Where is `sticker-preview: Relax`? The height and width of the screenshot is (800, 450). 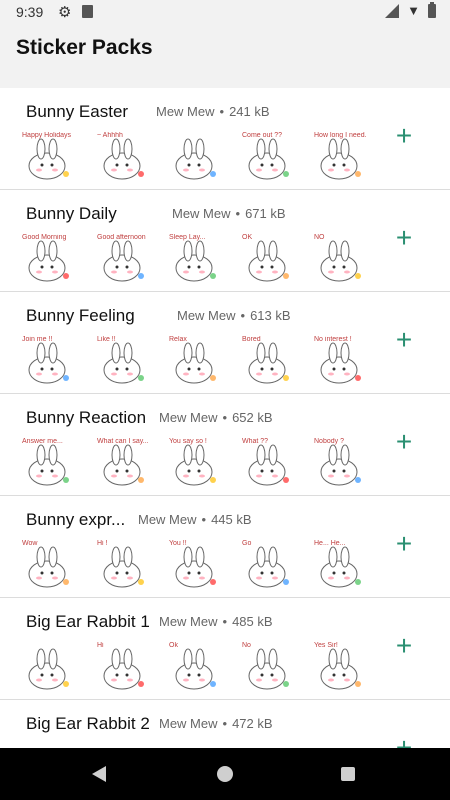 sticker-preview: Relax is located at coordinates (194, 361).